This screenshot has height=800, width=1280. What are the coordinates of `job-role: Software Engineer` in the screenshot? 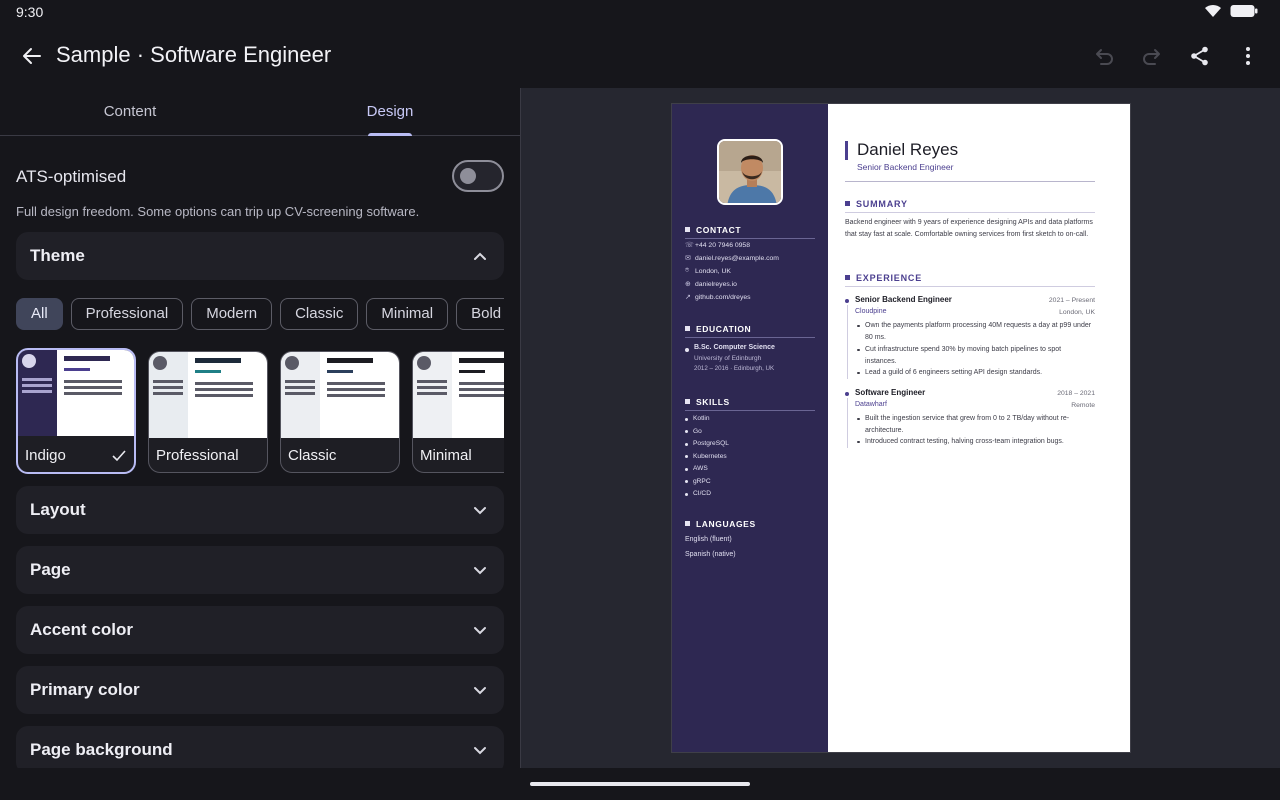 It's located at (890, 392).